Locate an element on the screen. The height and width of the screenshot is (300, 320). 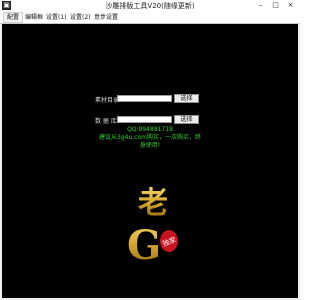
material-dir-input is located at coordinates (144, 98).